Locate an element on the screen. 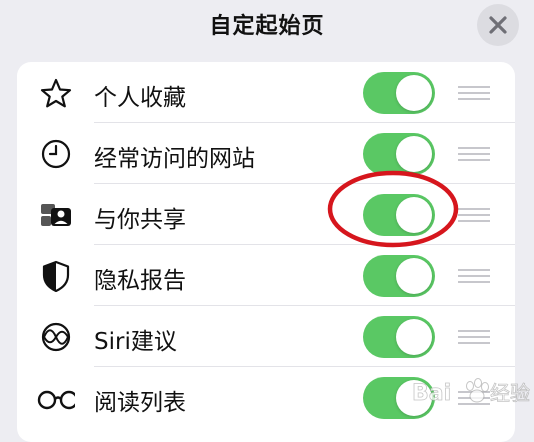  clock-icon is located at coordinates (56, 154).